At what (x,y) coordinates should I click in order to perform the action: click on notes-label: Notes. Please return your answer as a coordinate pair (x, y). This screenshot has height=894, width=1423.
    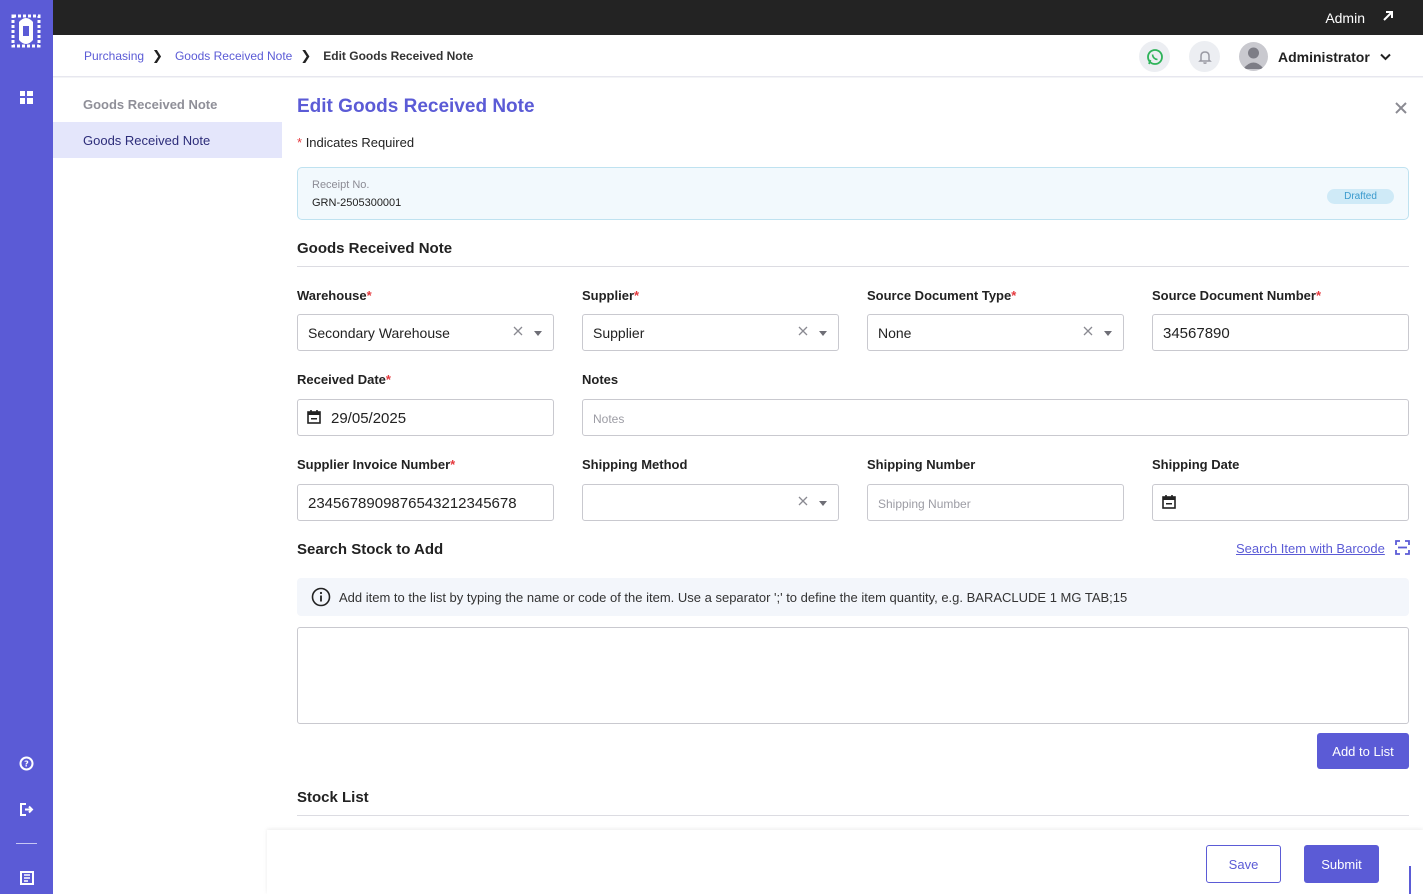
    Looking at the image, I should click on (600, 379).